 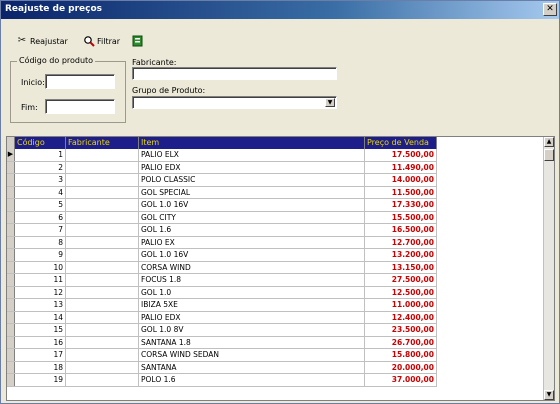 I want to click on table-row: 5 GOL 1.0 16V 17.330,00, so click(x=222, y=205).